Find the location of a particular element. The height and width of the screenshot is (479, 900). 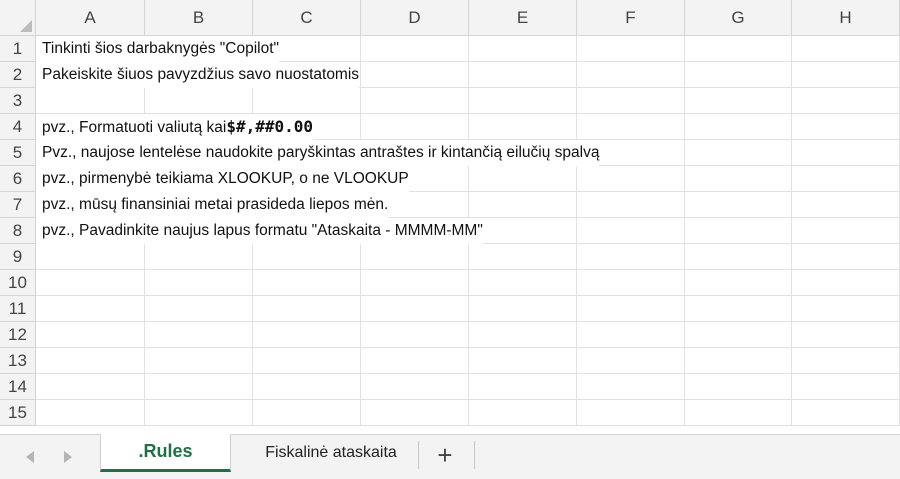

add-sheet-button: + is located at coordinates (445, 455).